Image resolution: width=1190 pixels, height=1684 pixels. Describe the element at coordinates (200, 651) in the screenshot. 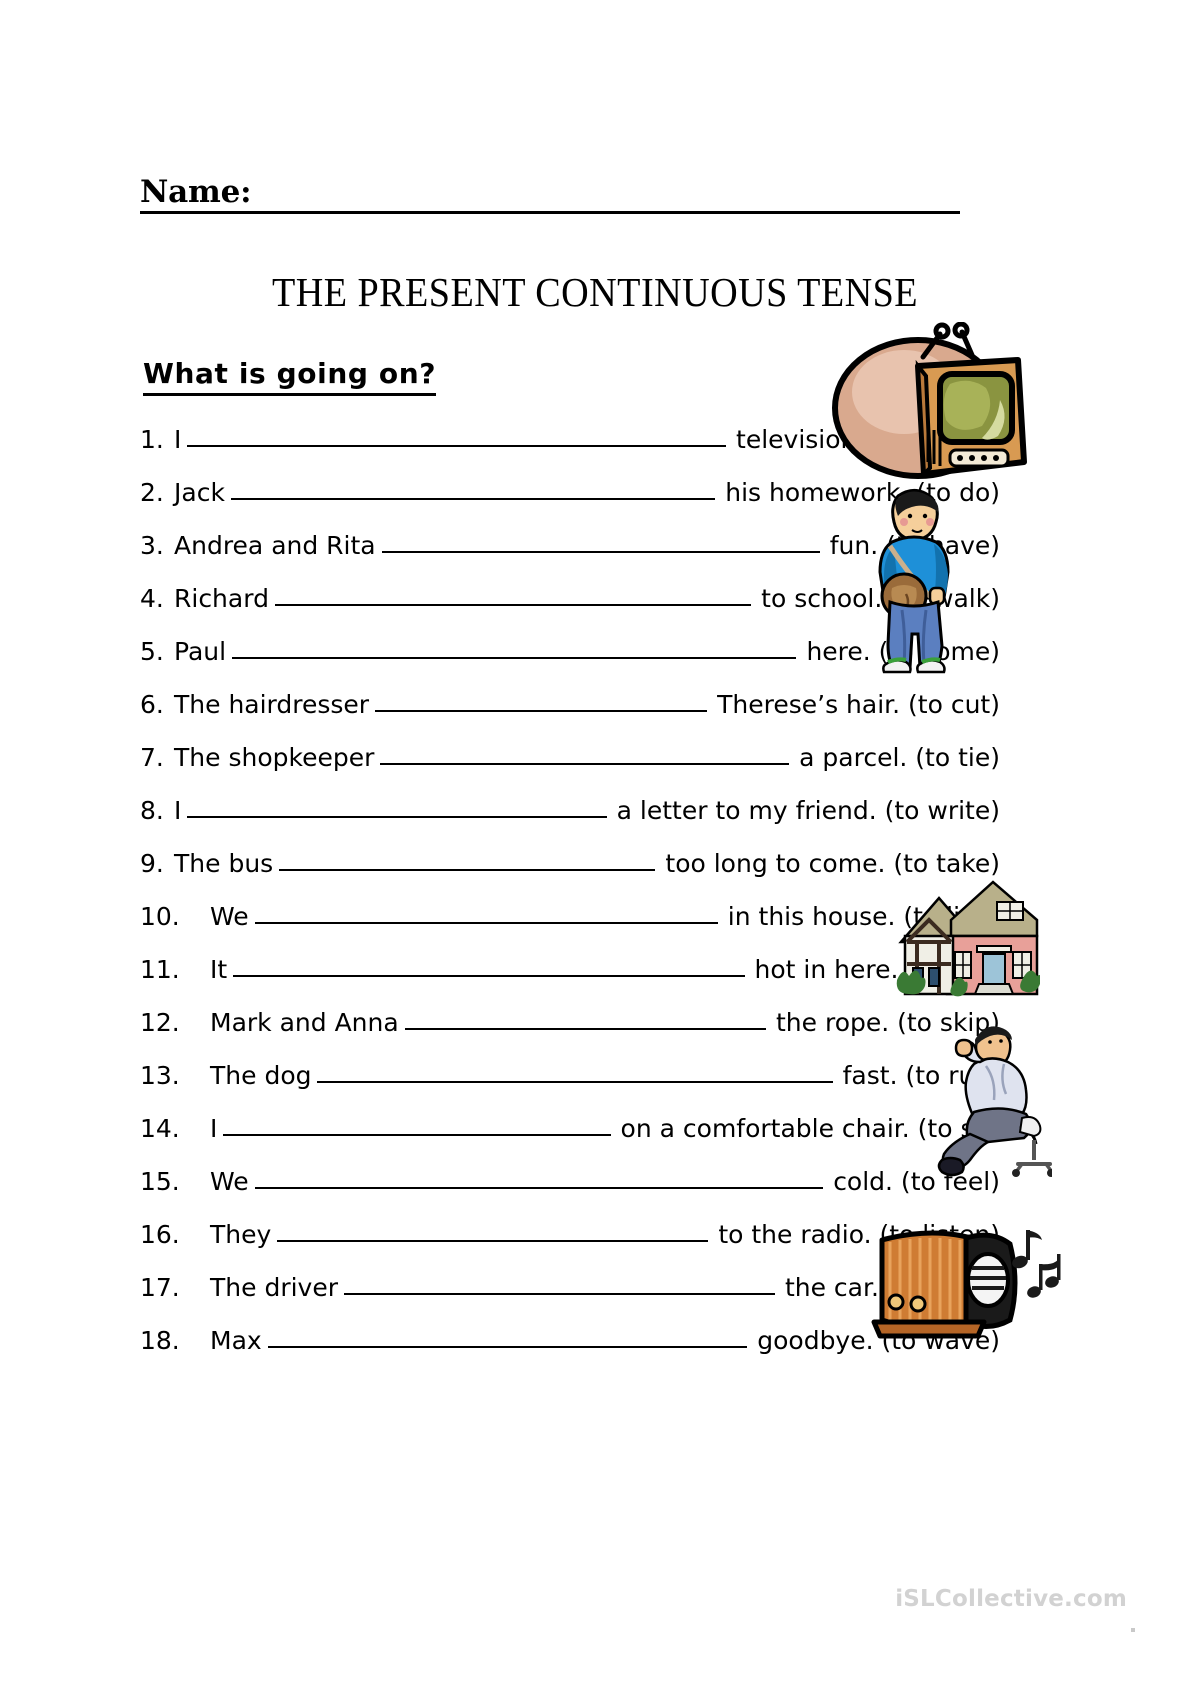

I see `exercise-subject: Paul` at that location.